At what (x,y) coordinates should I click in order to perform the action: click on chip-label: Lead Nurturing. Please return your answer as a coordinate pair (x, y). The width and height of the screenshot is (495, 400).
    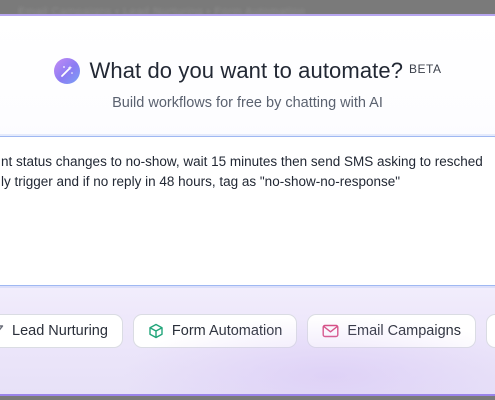
    Looking at the image, I should click on (60, 331).